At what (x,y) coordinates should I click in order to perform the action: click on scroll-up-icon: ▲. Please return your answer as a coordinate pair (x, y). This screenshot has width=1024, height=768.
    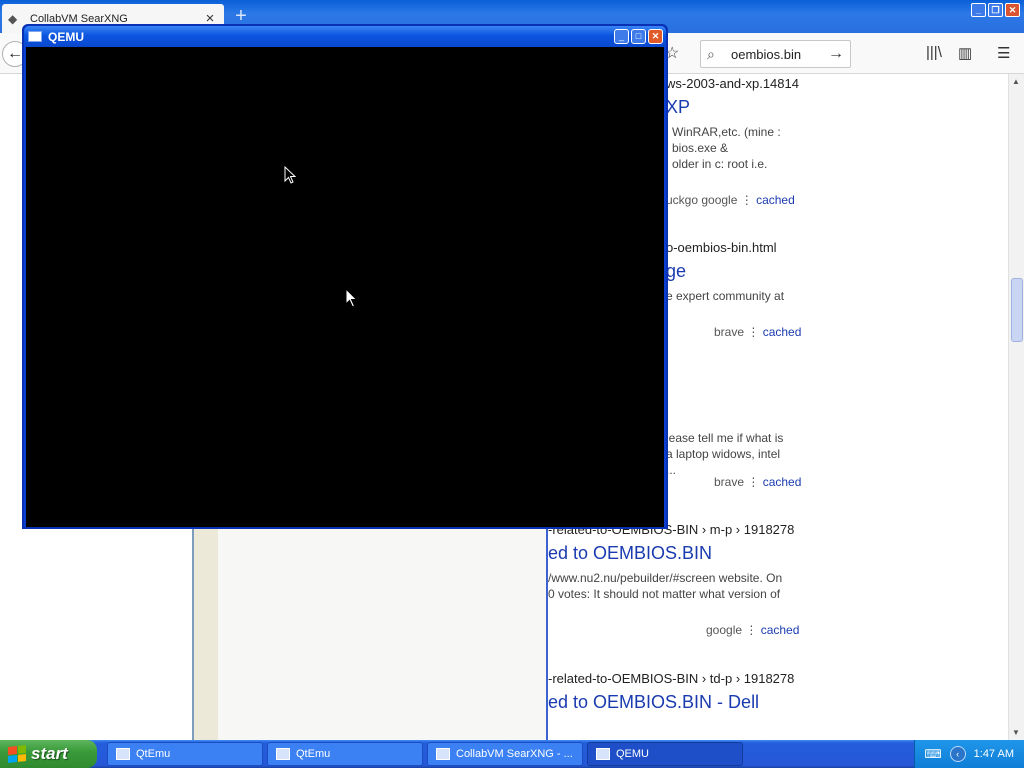
    Looking at the image, I should click on (1016, 81).